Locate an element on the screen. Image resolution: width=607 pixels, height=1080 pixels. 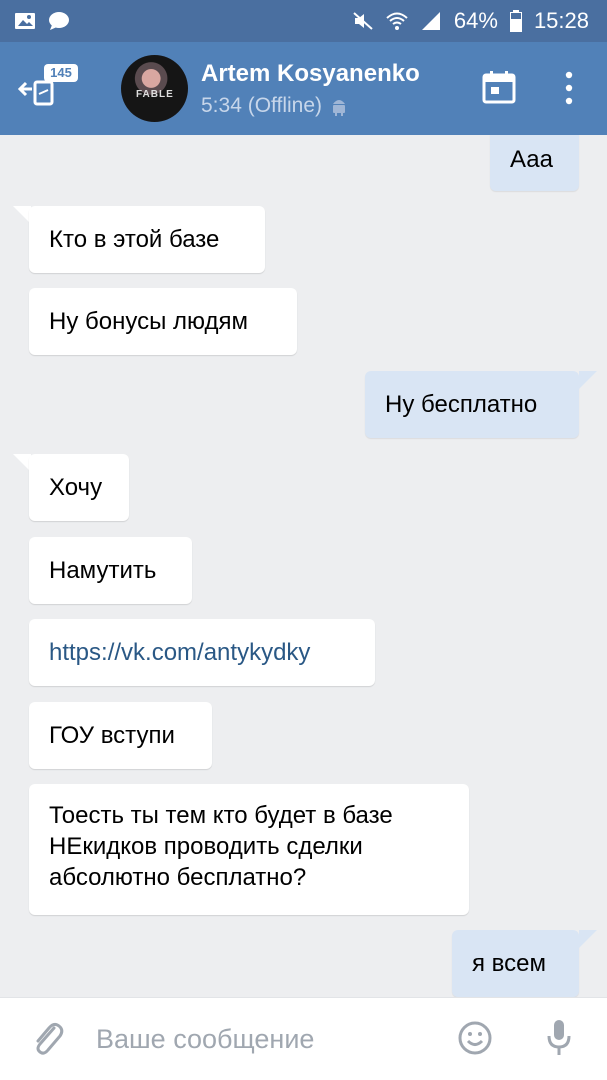
message-bubble-incoming: https://vk.com/antykydky is located at coordinates (202, 652).